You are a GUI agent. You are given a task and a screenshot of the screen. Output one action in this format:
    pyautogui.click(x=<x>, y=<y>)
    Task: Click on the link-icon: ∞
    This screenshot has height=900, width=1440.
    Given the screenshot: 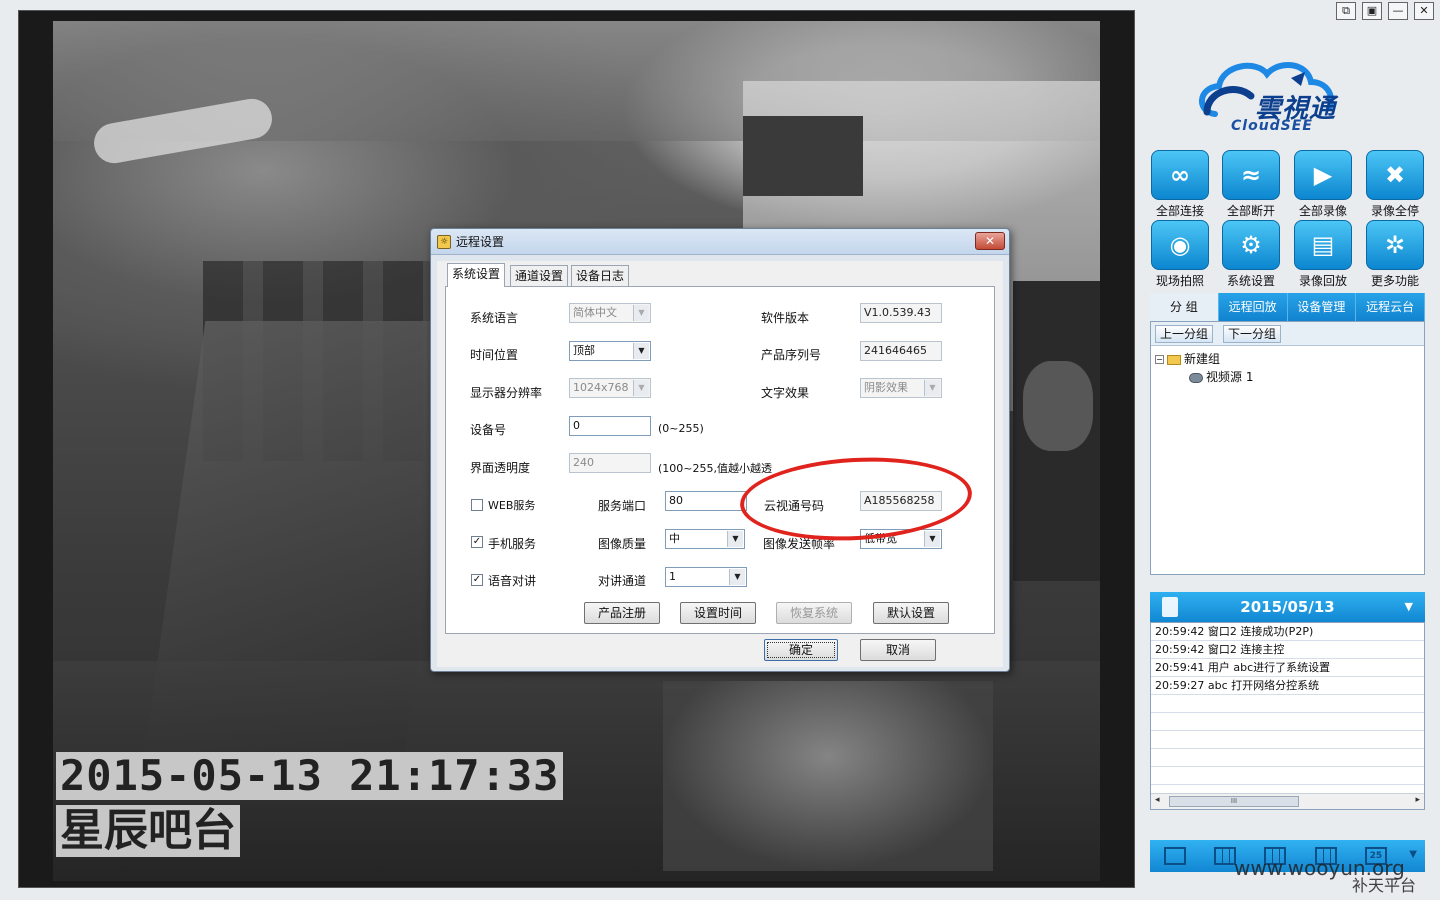 What is the action you would take?
    pyautogui.click(x=1180, y=175)
    